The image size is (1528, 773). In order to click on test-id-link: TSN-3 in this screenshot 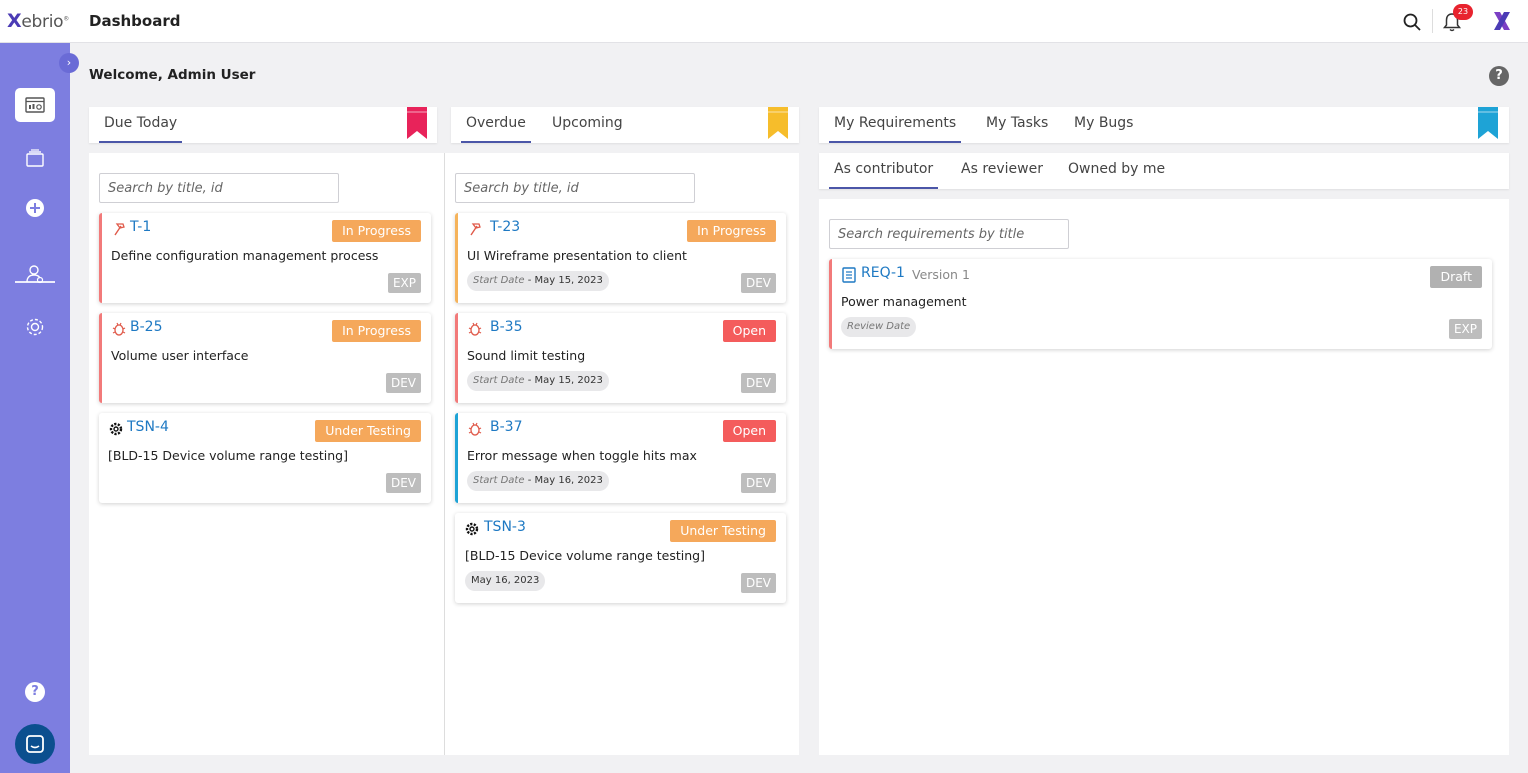, I will do `click(505, 527)`.